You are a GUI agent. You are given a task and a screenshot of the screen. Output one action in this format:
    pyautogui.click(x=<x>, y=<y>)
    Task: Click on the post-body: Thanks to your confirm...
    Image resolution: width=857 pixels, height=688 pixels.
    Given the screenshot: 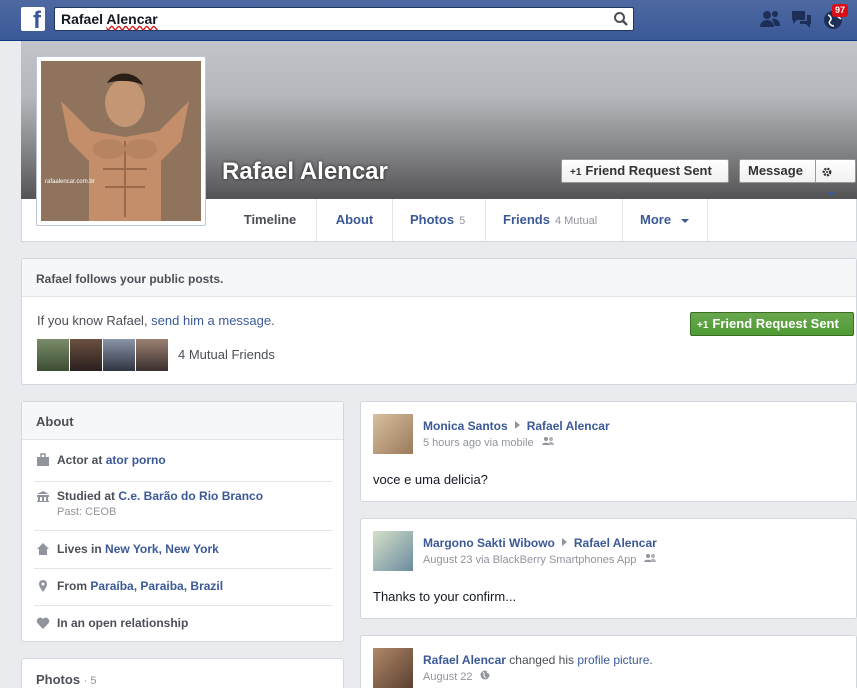 What is the action you would take?
    pyautogui.click(x=445, y=596)
    